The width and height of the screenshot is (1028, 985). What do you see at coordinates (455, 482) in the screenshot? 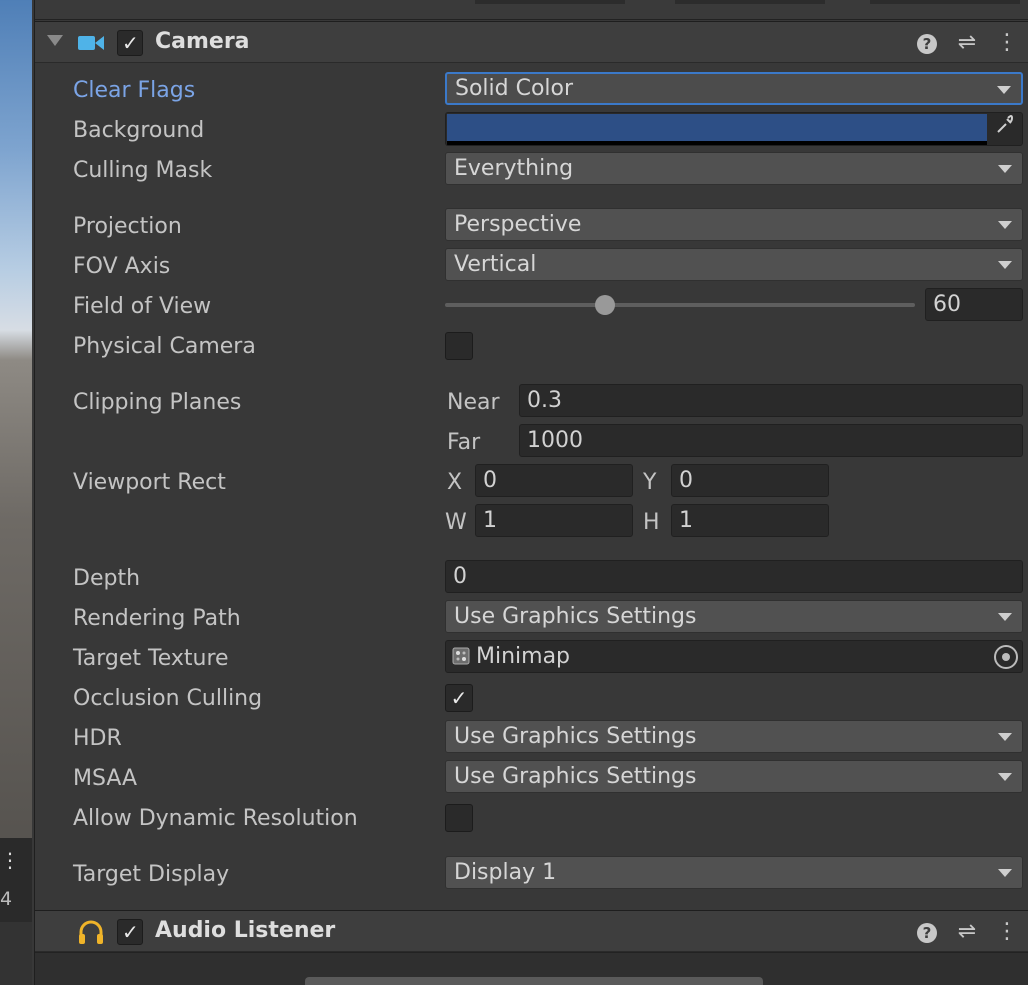
I see `viewport-x-label: X` at bounding box center [455, 482].